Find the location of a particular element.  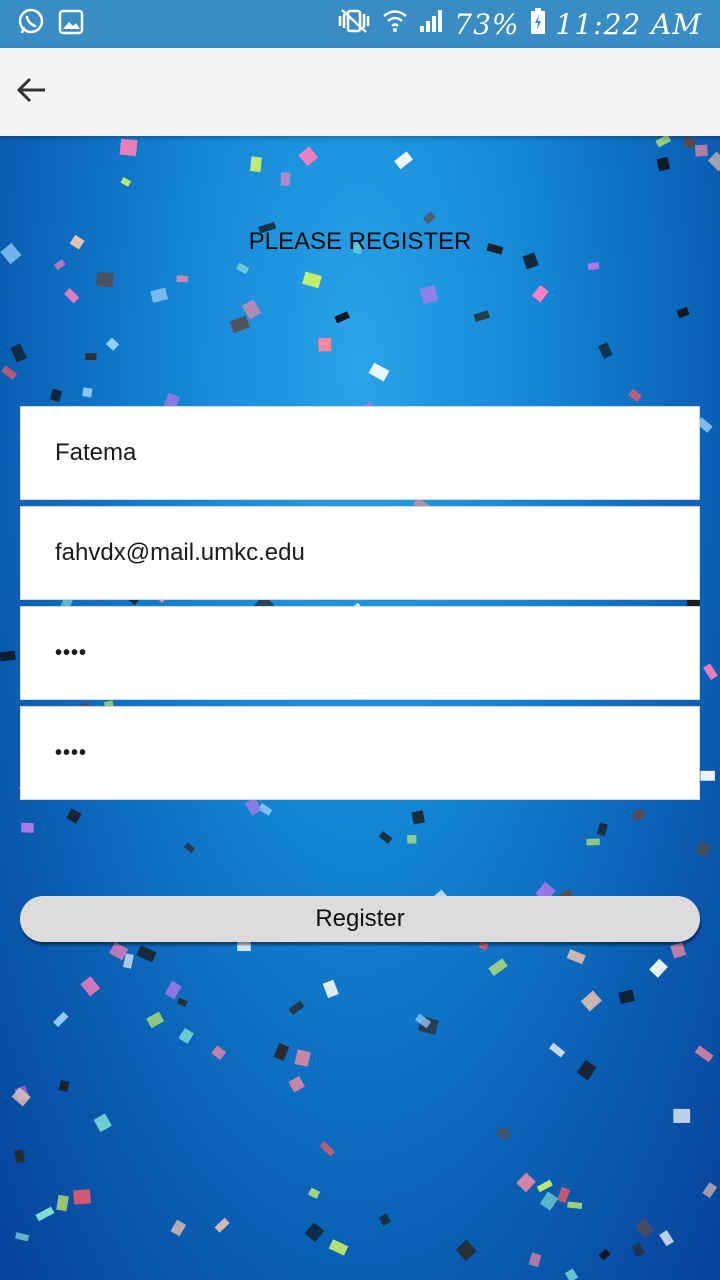

password-field is located at coordinates (360, 653).